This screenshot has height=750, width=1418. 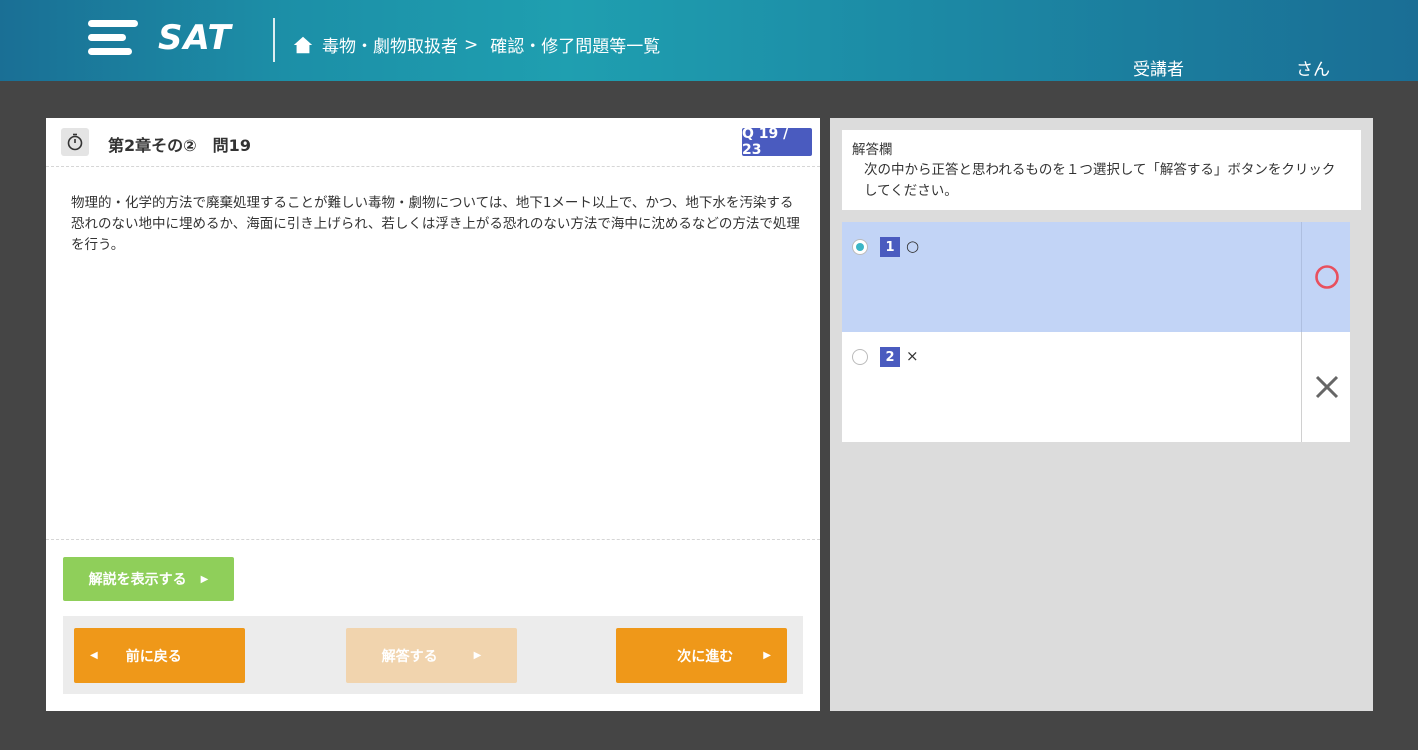 What do you see at coordinates (890, 357) in the screenshot?
I see `choice-number: 2` at bounding box center [890, 357].